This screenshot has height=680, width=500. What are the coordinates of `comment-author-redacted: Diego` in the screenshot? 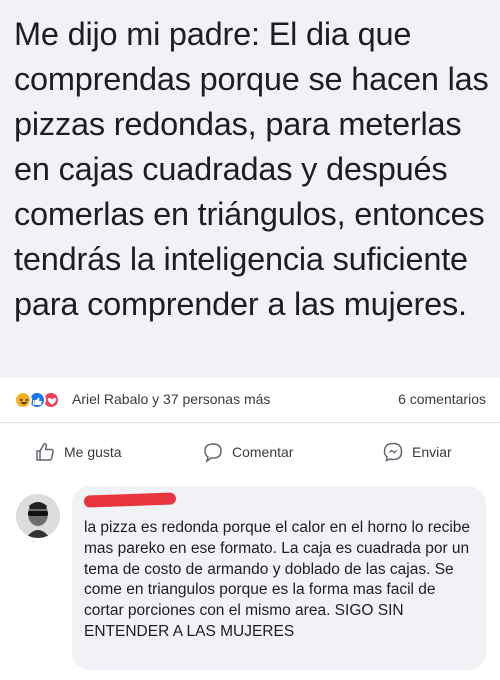 It's located at (130, 500).